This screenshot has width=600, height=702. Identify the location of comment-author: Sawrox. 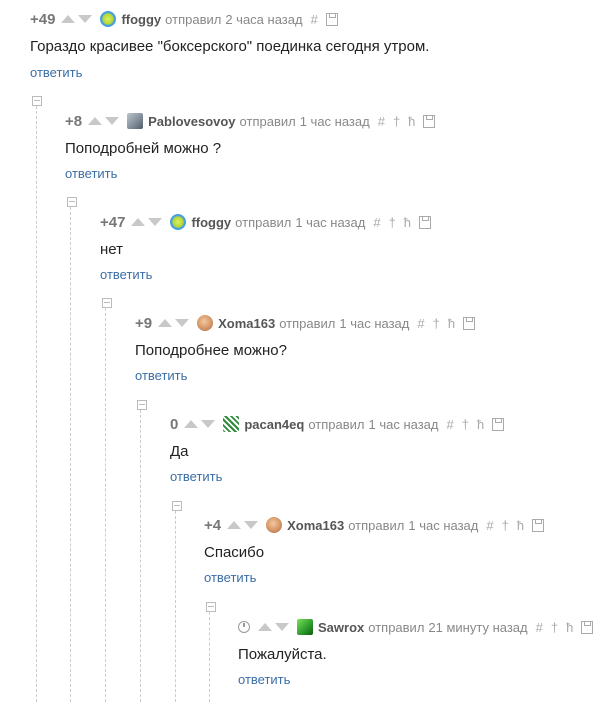
(341, 627).